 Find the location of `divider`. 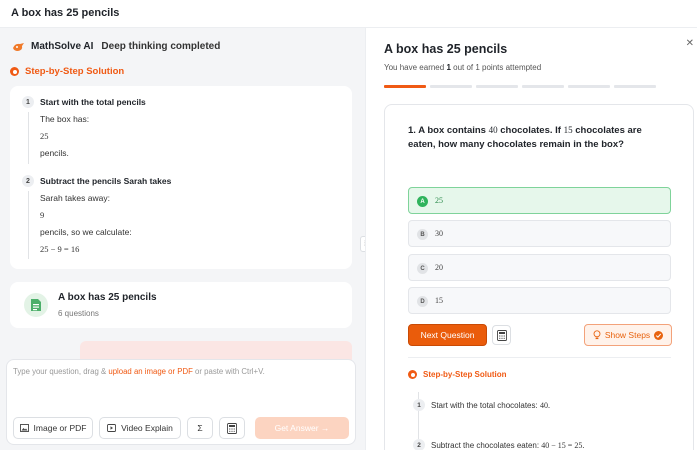

divider is located at coordinates (539, 357).